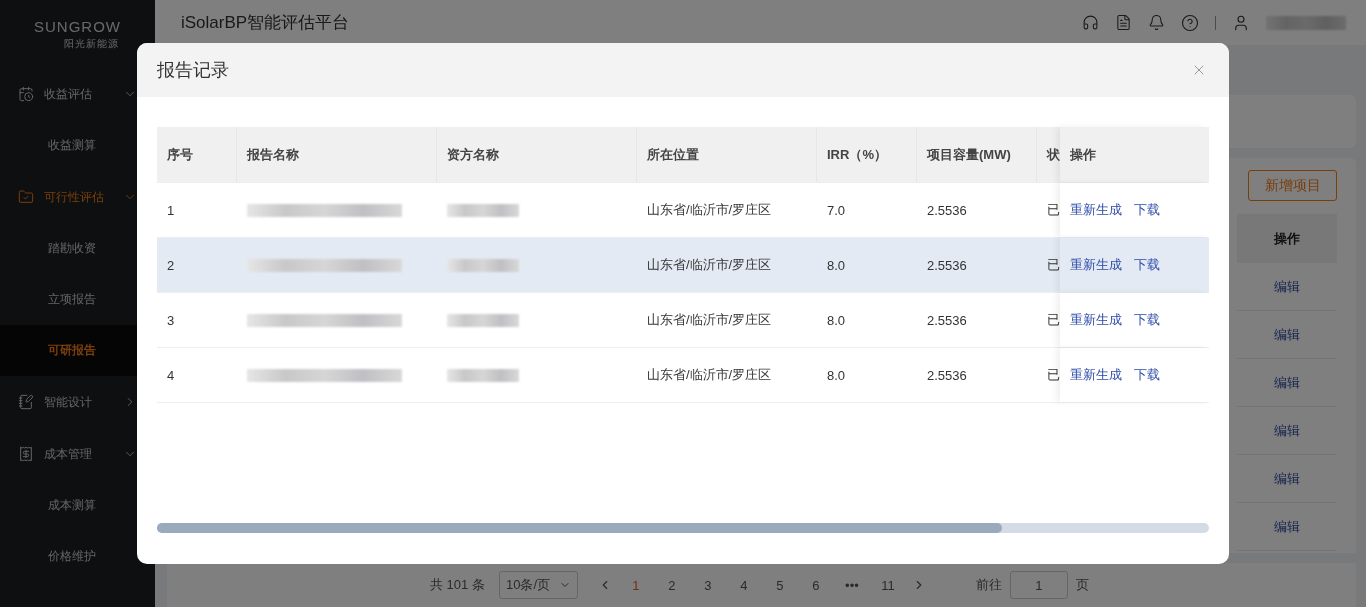 This screenshot has width=1366, height=607. What do you see at coordinates (77, 94) in the screenshot?
I see `menu-group: 收益评估` at bounding box center [77, 94].